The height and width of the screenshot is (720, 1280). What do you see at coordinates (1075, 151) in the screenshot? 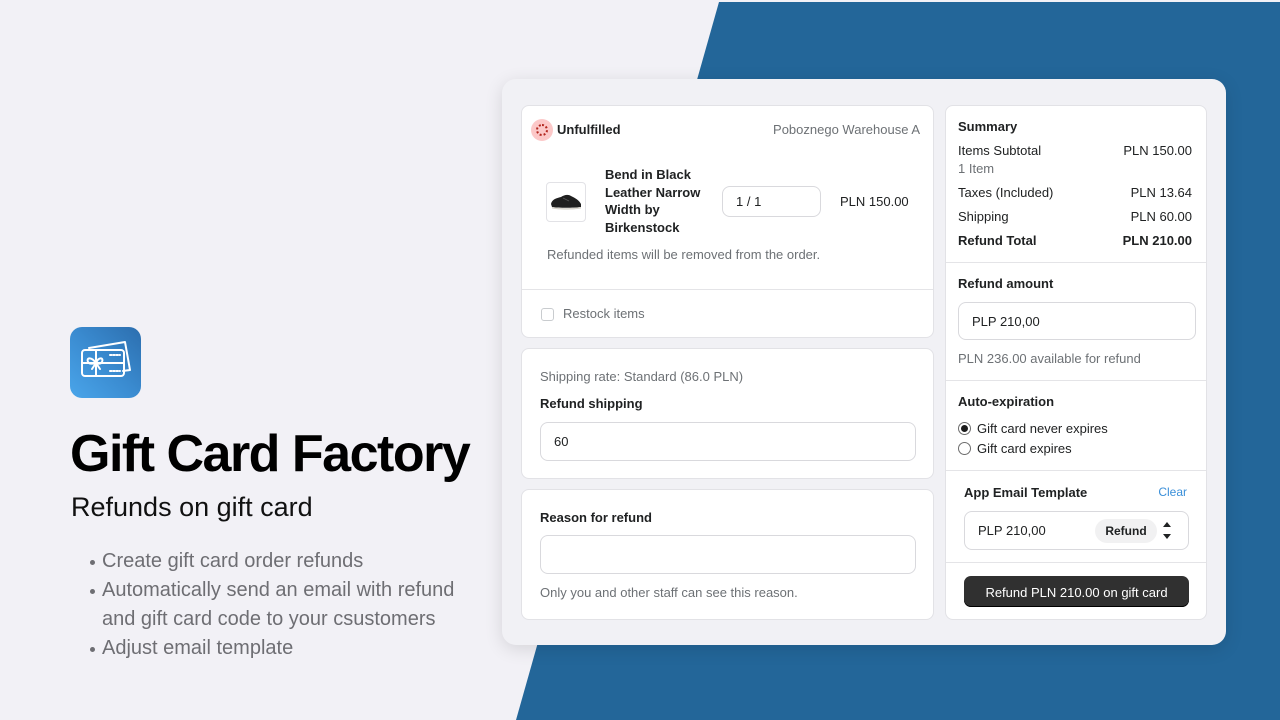
I see `summary-row-subtotal: Items Subtotal PLN 150.00` at bounding box center [1075, 151].